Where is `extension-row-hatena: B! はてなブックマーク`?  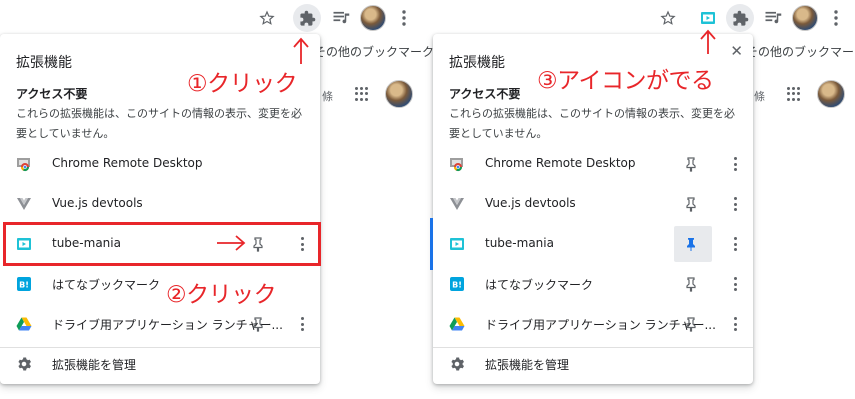 extension-row-hatena: B! はてなブックマーク is located at coordinates (593, 284).